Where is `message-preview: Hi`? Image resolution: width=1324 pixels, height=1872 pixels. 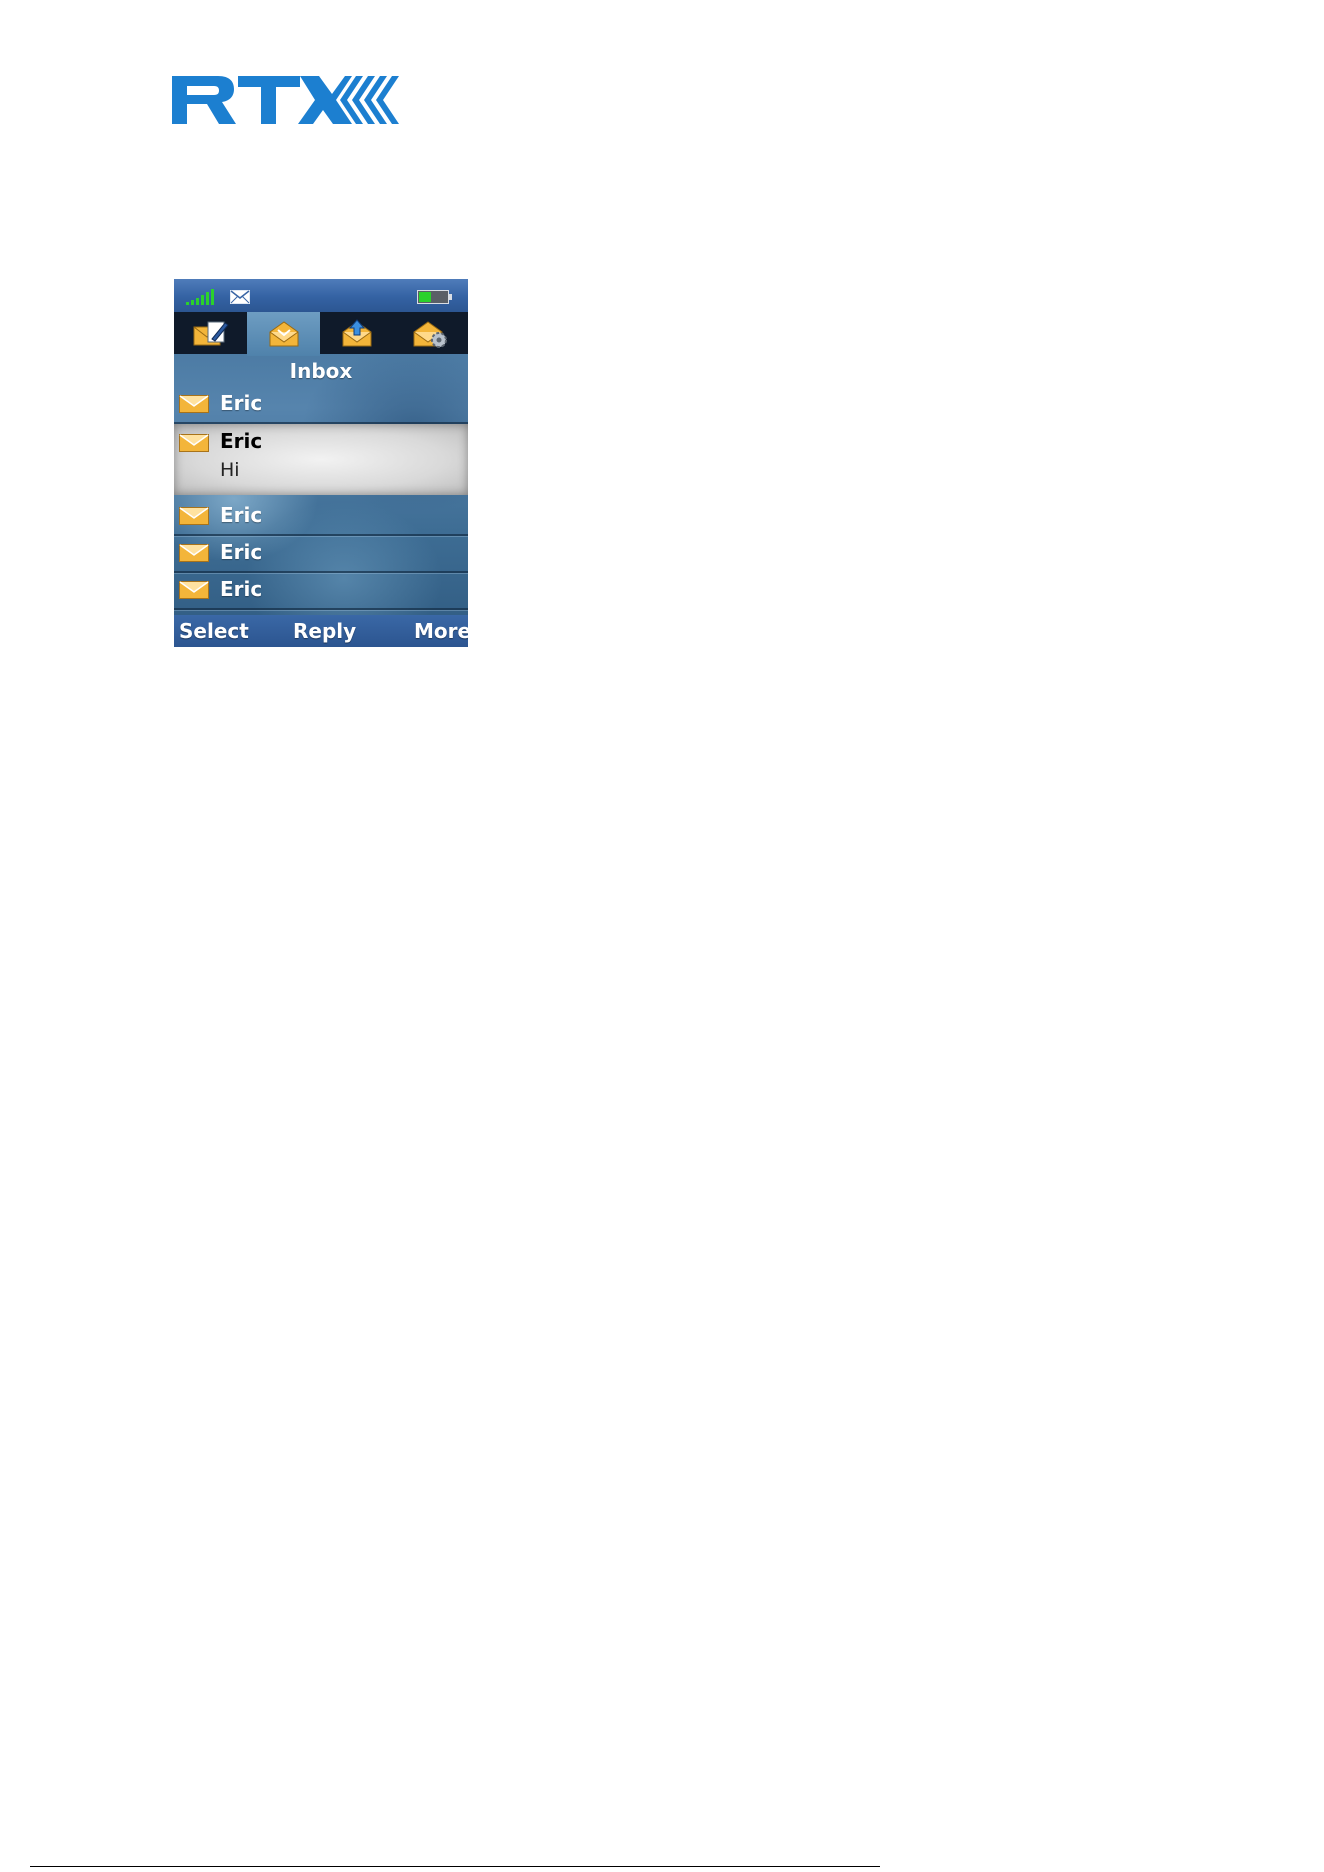
message-preview: Hi is located at coordinates (230, 470).